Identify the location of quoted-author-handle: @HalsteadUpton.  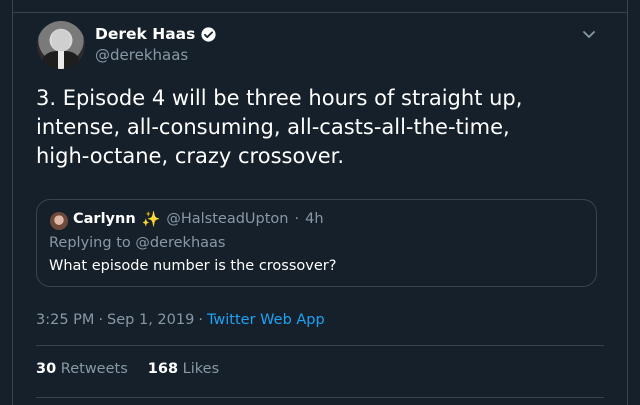
(227, 219).